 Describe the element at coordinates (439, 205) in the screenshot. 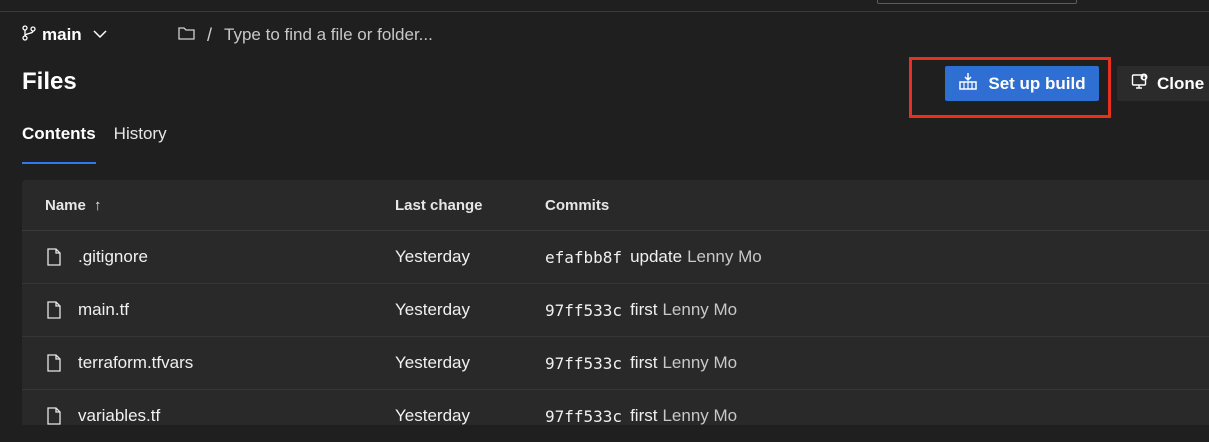

I see `column-header-last-change: Last change` at that location.